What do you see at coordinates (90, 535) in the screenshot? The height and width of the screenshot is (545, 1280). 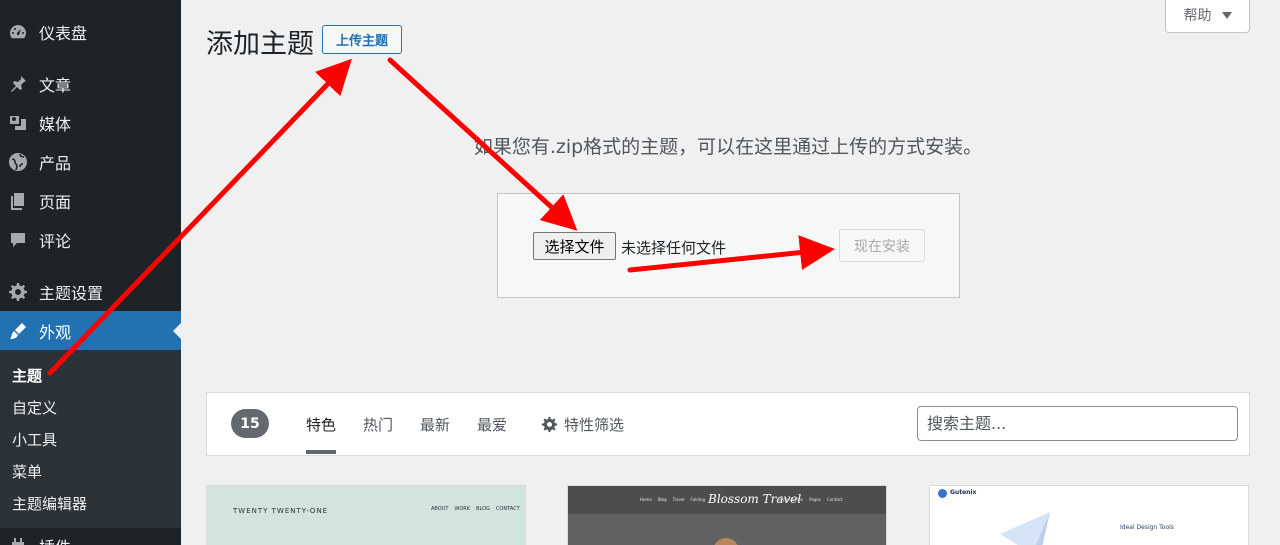 I see `sidebar-item-plugins: 插件` at bounding box center [90, 535].